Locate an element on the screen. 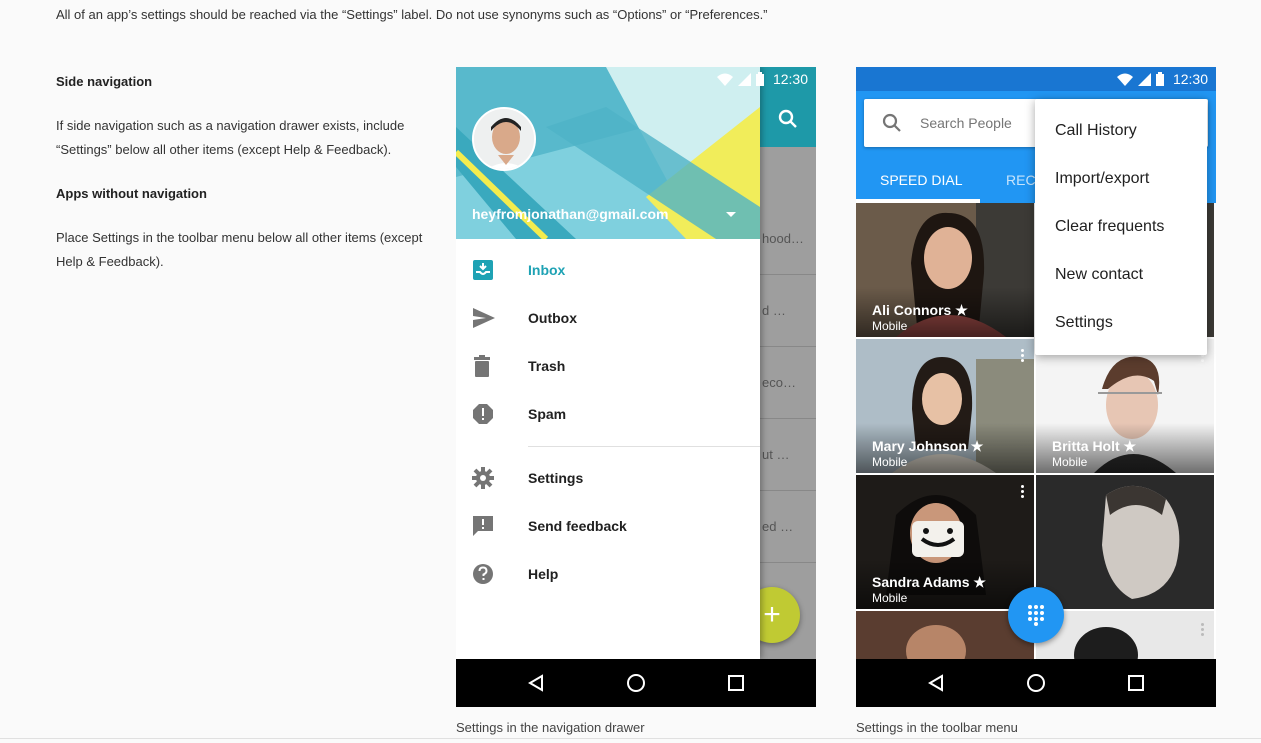  plus-icon: + is located at coordinates (772, 614).